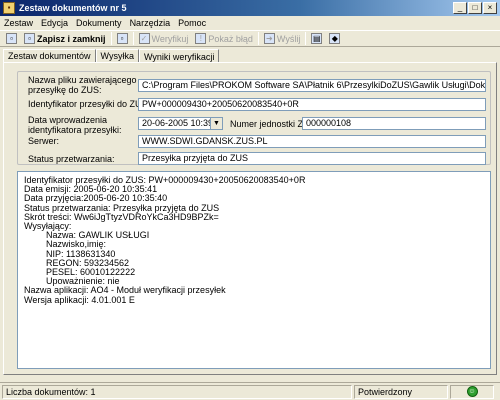 The width and height of the screenshot is (500, 400). Describe the element at coordinates (73, 8) in the screenshot. I see `window-title: Zestaw dokumentów nr 5` at that location.